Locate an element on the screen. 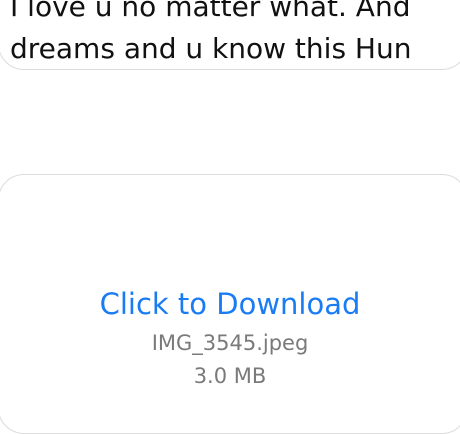 The image size is (460, 434). attachment-file-size: 3.0 MB is located at coordinates (230, 376).